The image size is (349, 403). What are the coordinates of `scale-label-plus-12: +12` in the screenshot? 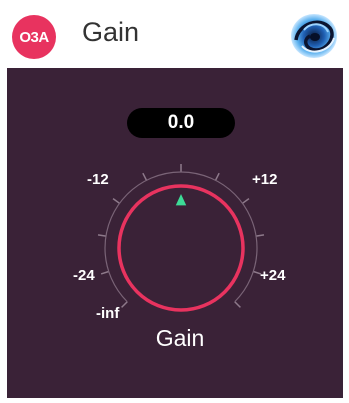 It's located at (265, 179).